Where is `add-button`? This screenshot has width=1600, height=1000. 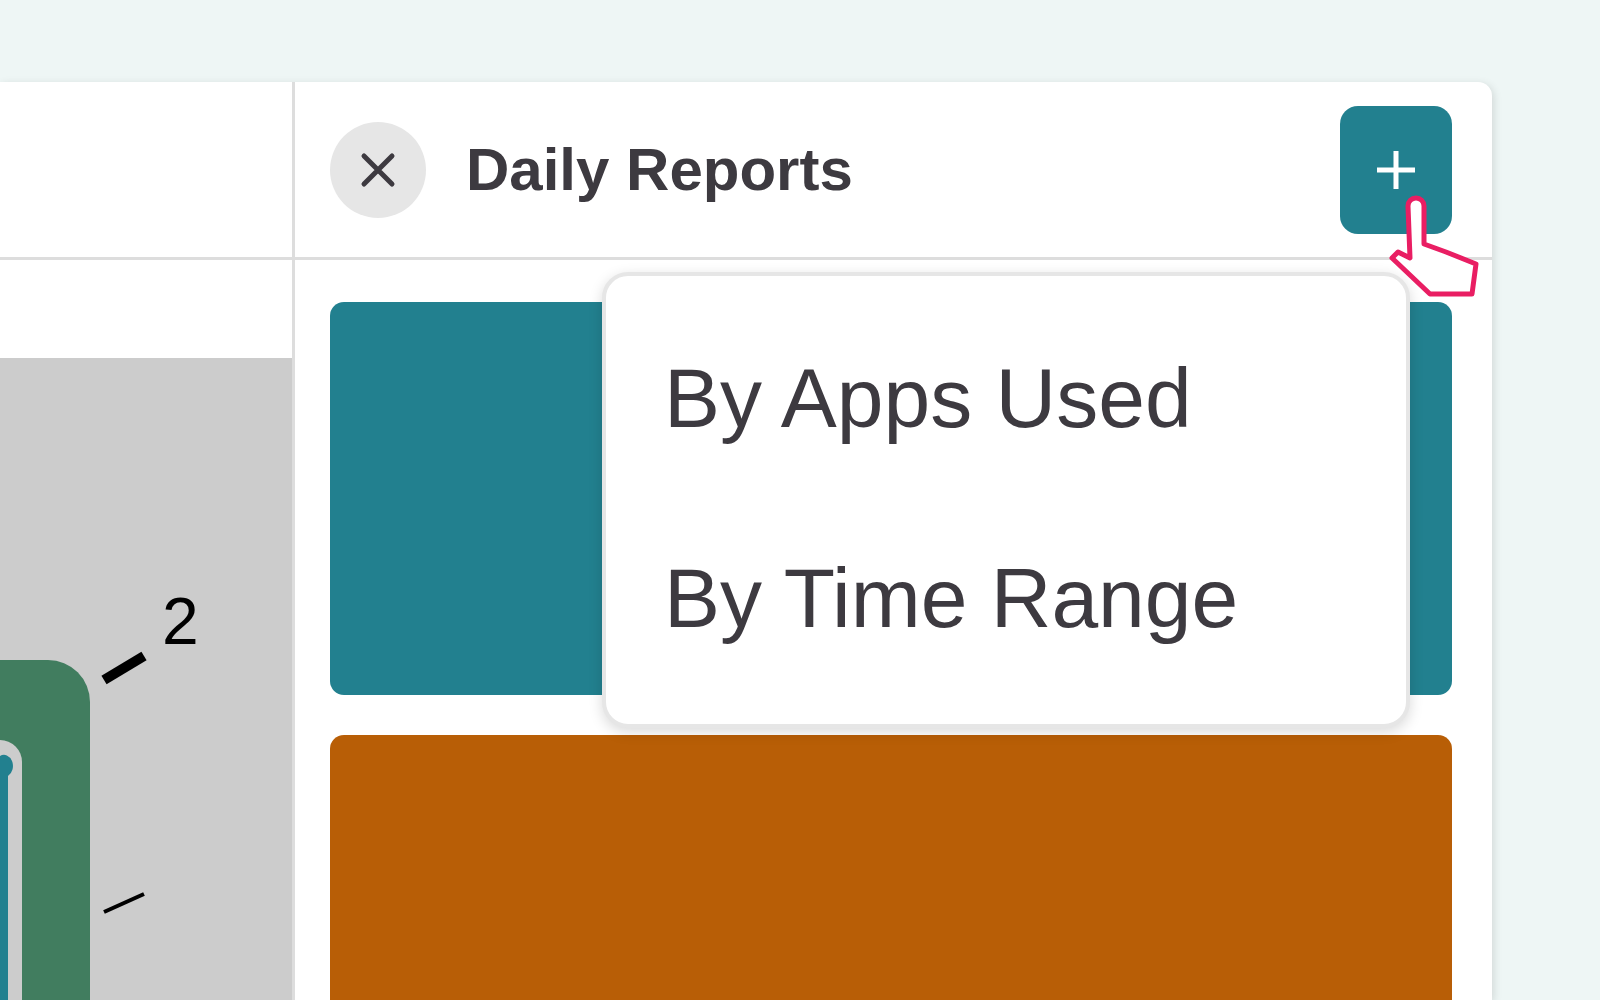 add-button is located at coordinates (1396, 169).